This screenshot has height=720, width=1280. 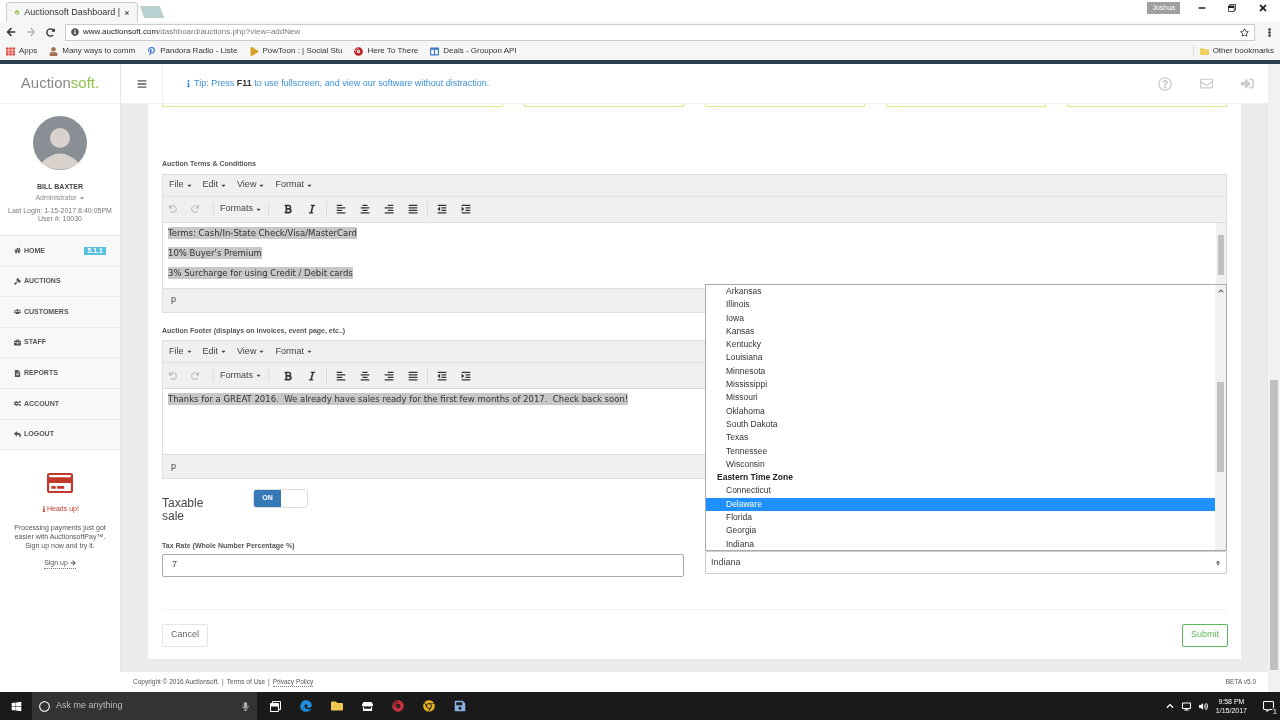 What do you see at coordinates (275, 706) in the screenshot?
I see `task-view-icon` at bounding box center [275, 706].